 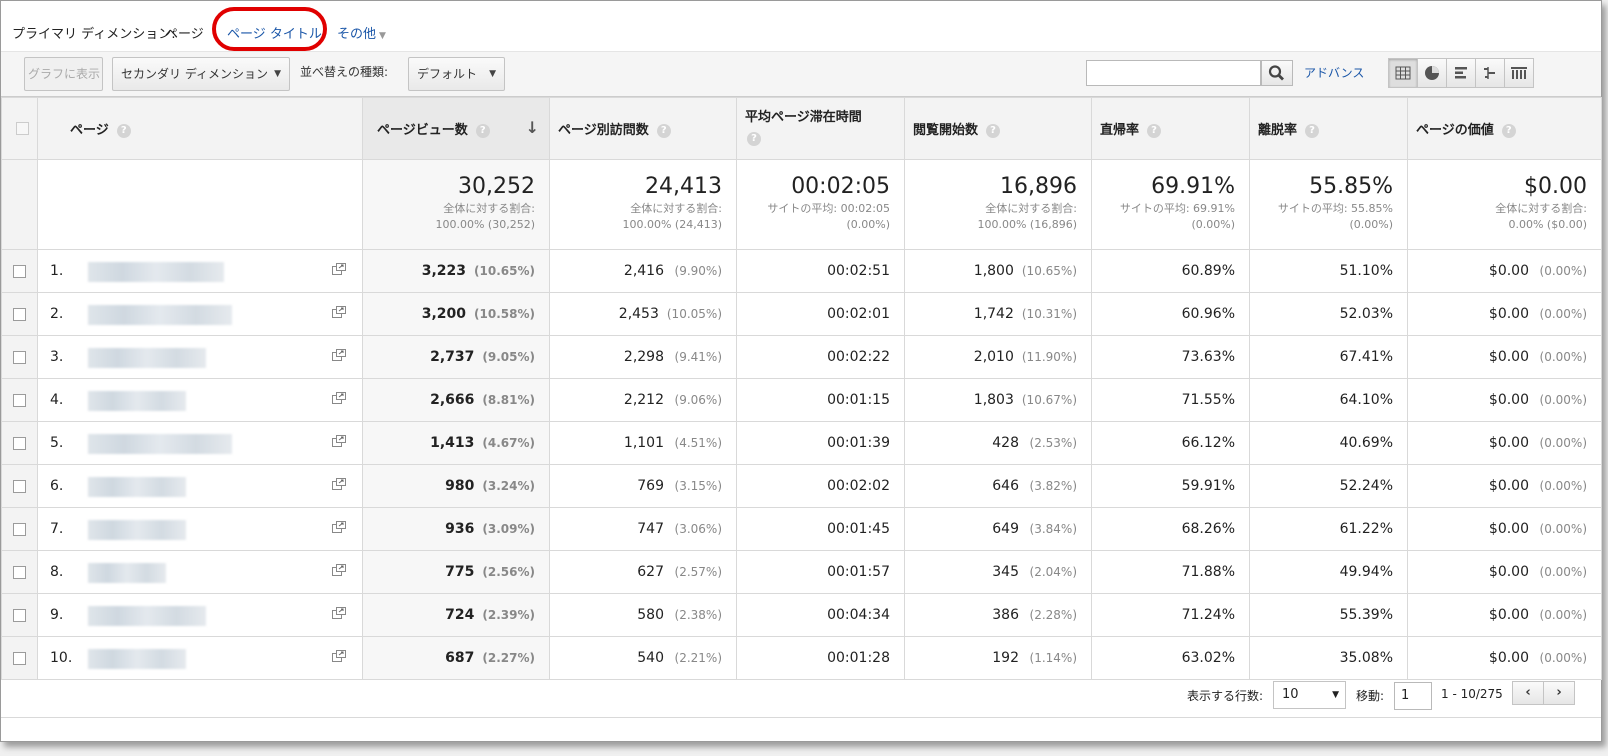 What do you see at coordinates (698, 486) in the screenshot?
I see `unique-pageviews-percent: (3.15%)` at bounding box center [698, 486].